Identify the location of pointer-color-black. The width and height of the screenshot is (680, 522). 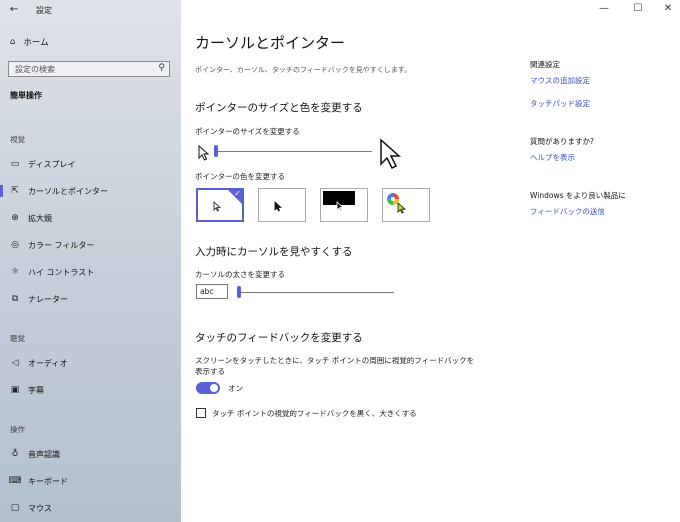
(282, 205).